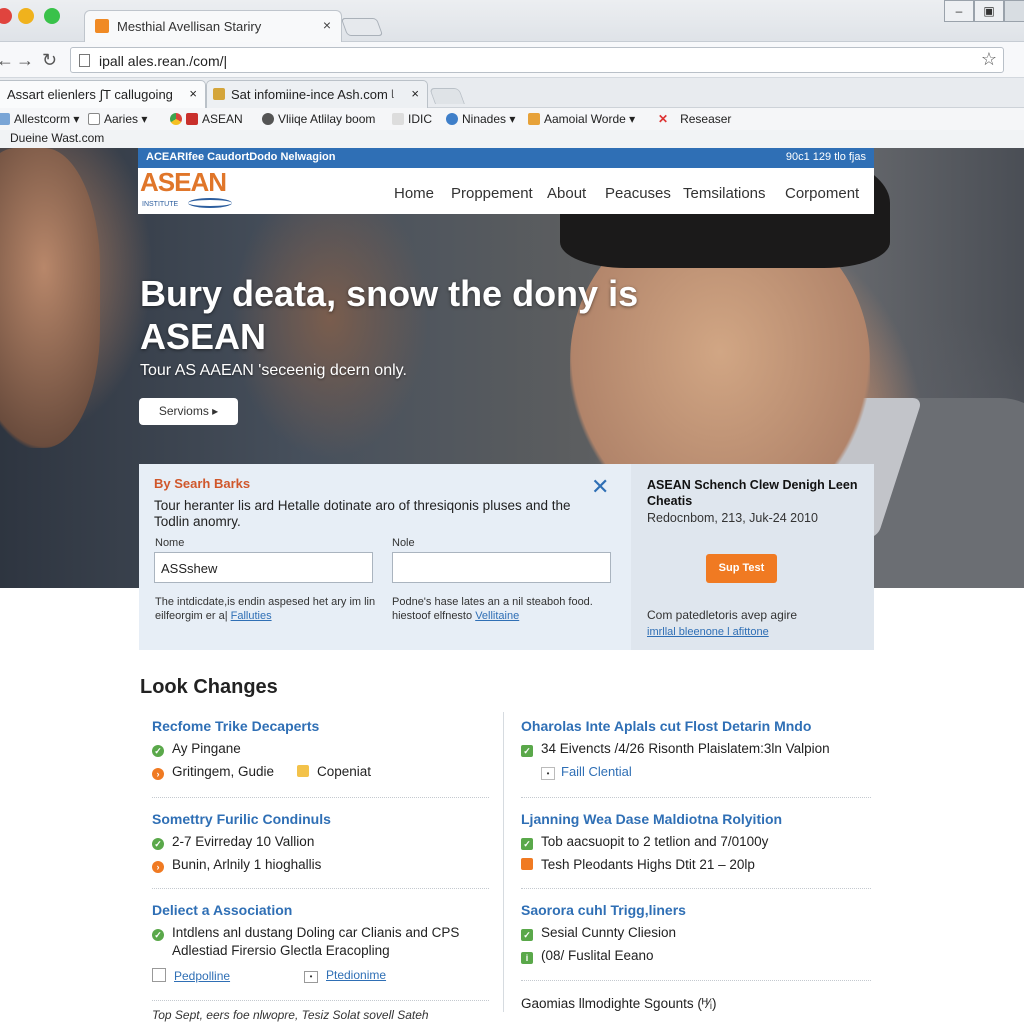 The width and height of the screenshot is (1024, 1024). What do you see at coordinates (989, 59) in the screenshot?
I see `bookmark-star-icon: ☆` at bounding box center [989, 59].